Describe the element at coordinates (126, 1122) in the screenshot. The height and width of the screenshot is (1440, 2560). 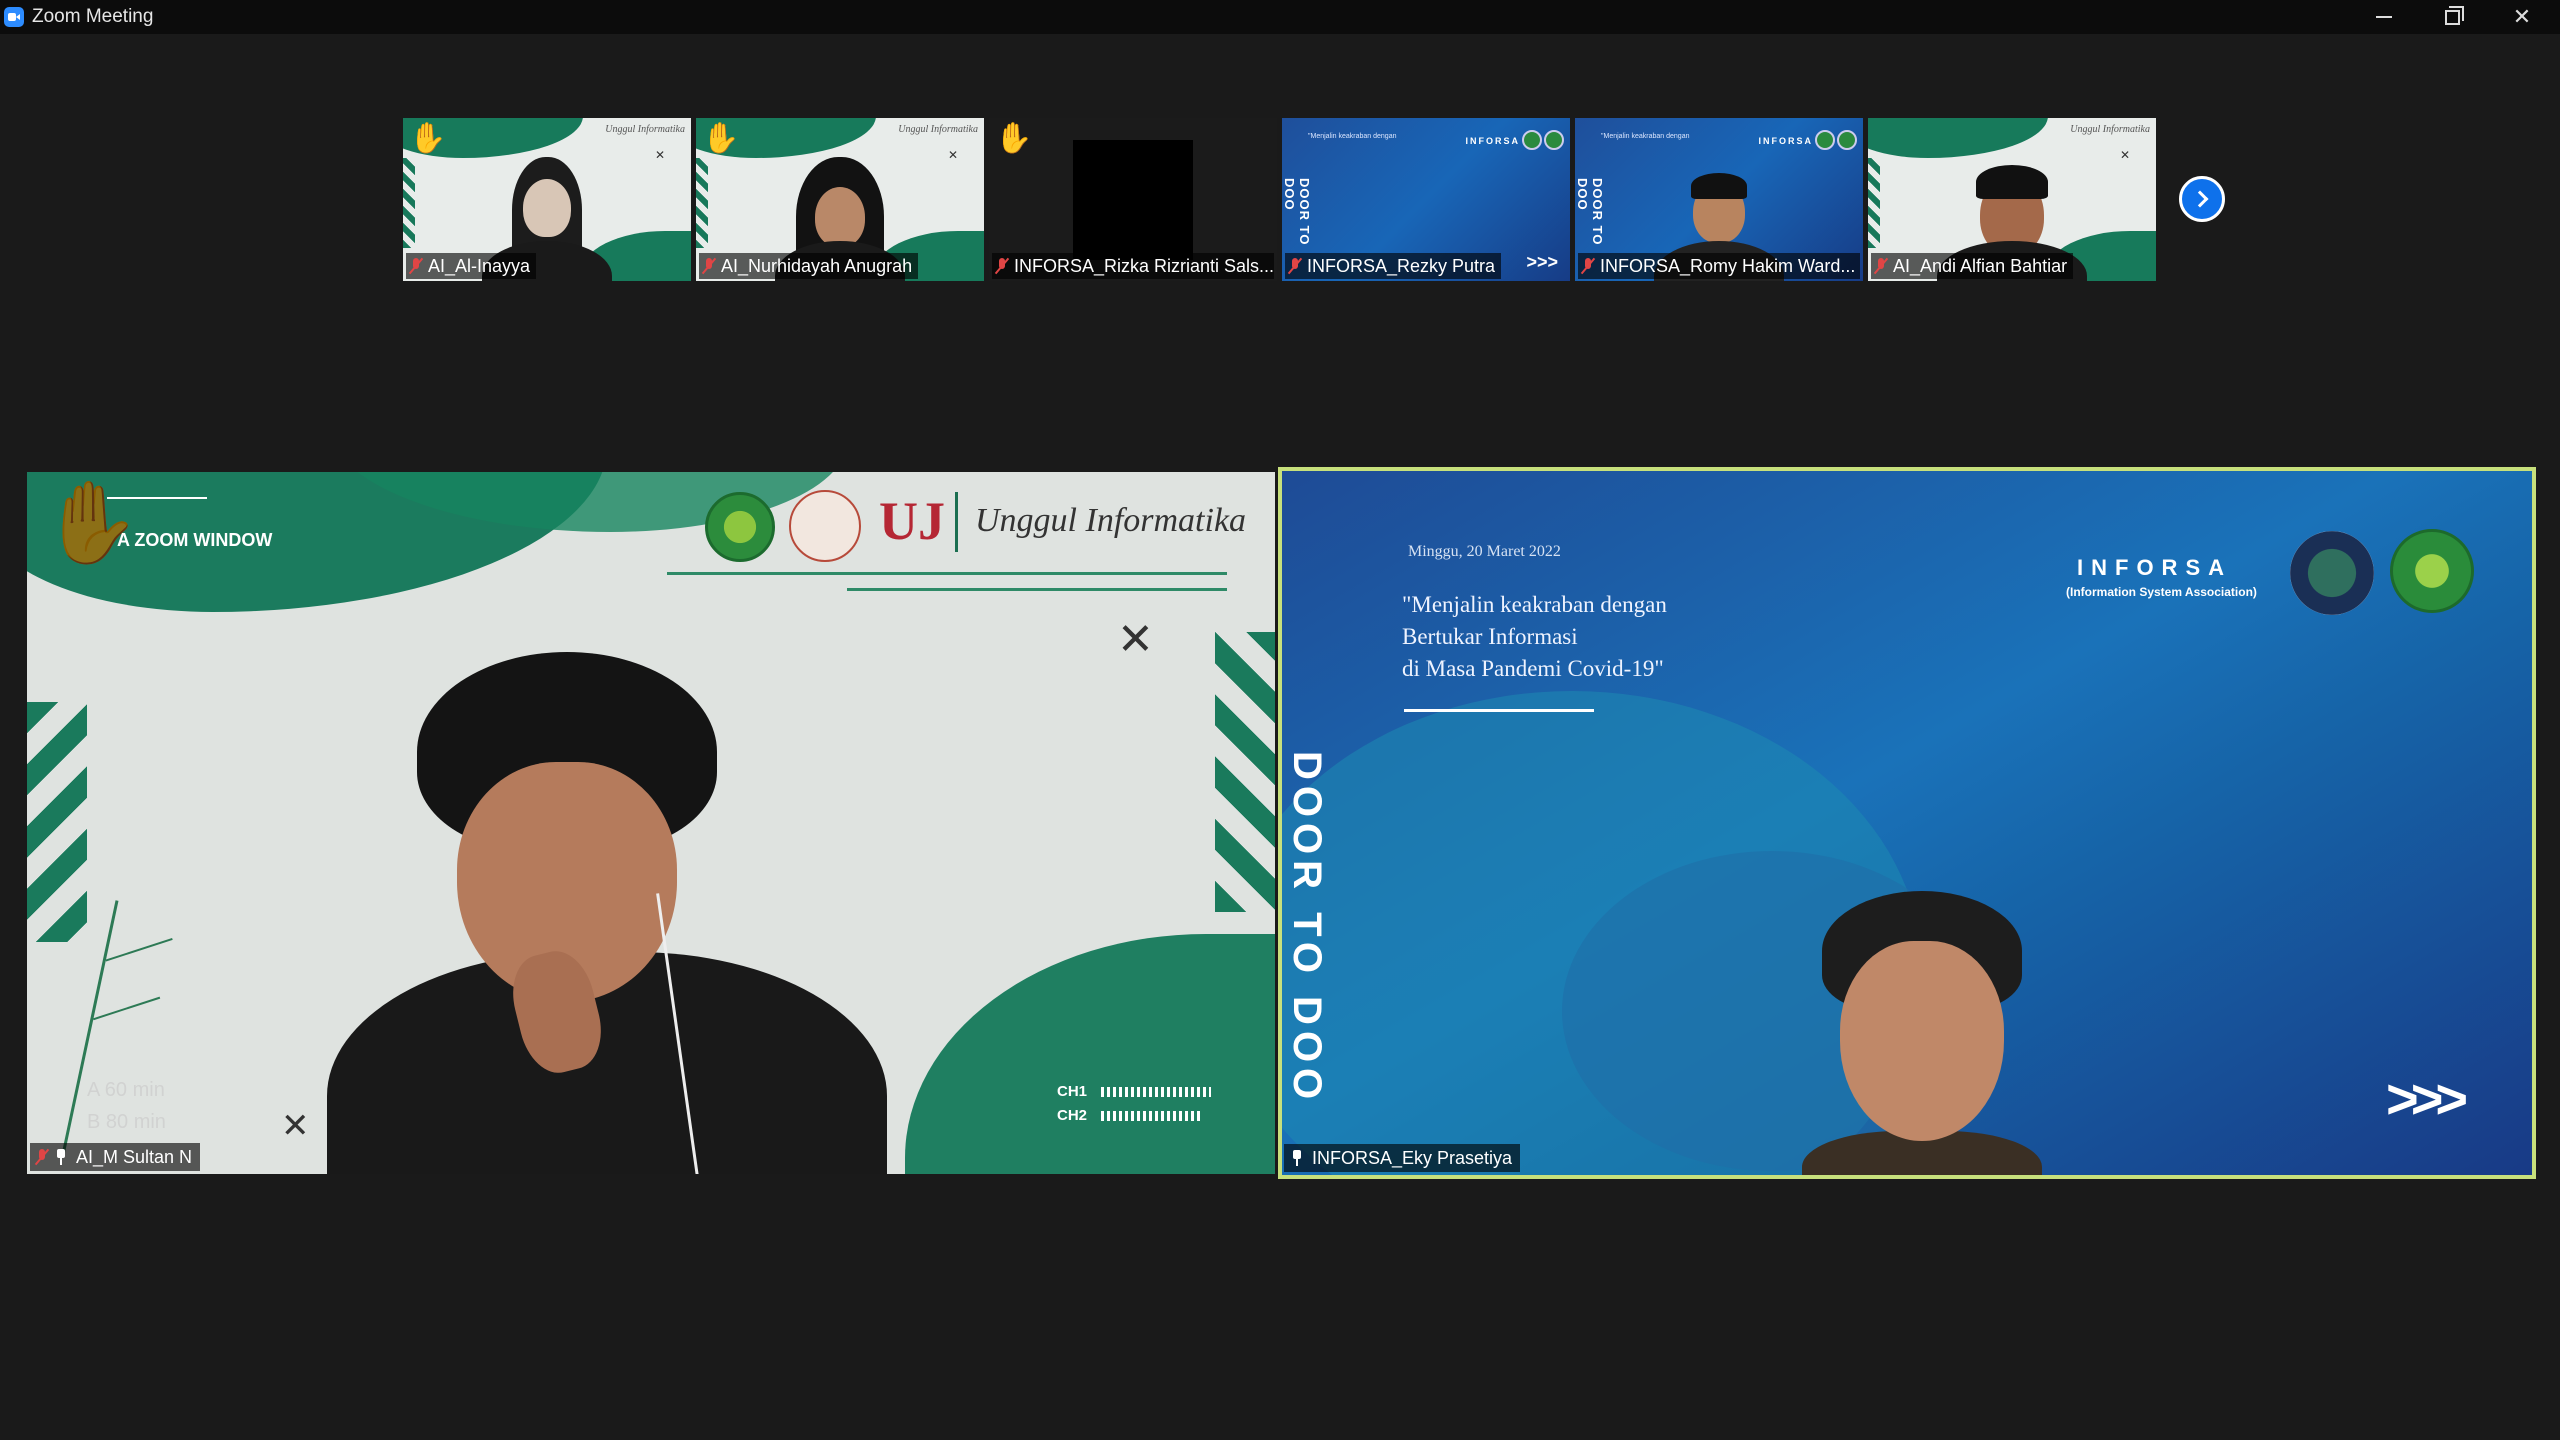
I see `timer-b: B 80 min` at that location.